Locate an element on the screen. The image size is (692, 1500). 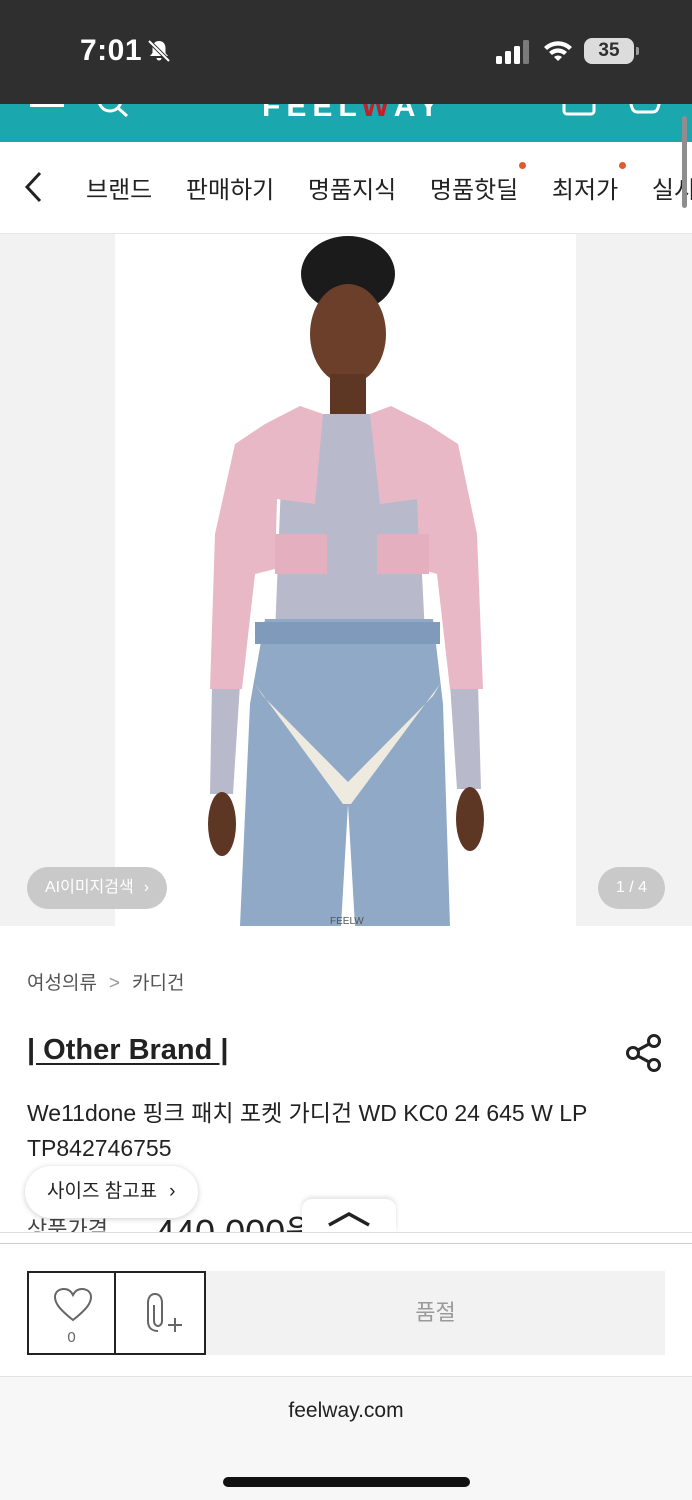
like-count: 0 is located at coordinates (71, 1337).